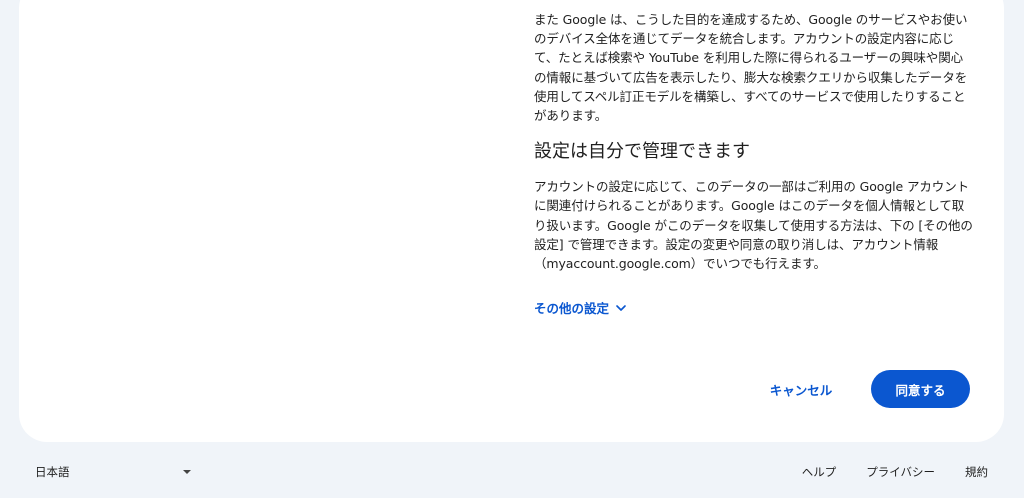 The height and width of the screenshot is (498, 1024). What do you see at coordinates (512, 472) in the screenshot?
I see `footer: 日本語 ヘルプ プライバシー 規約` at bounding box center [512, 472].